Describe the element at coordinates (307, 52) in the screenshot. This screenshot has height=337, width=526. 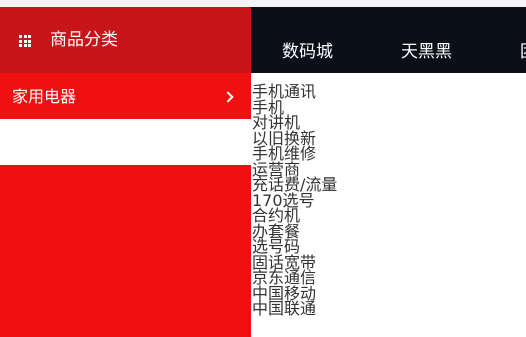
I see `nav-link-digital-city: 数码城` at that location.